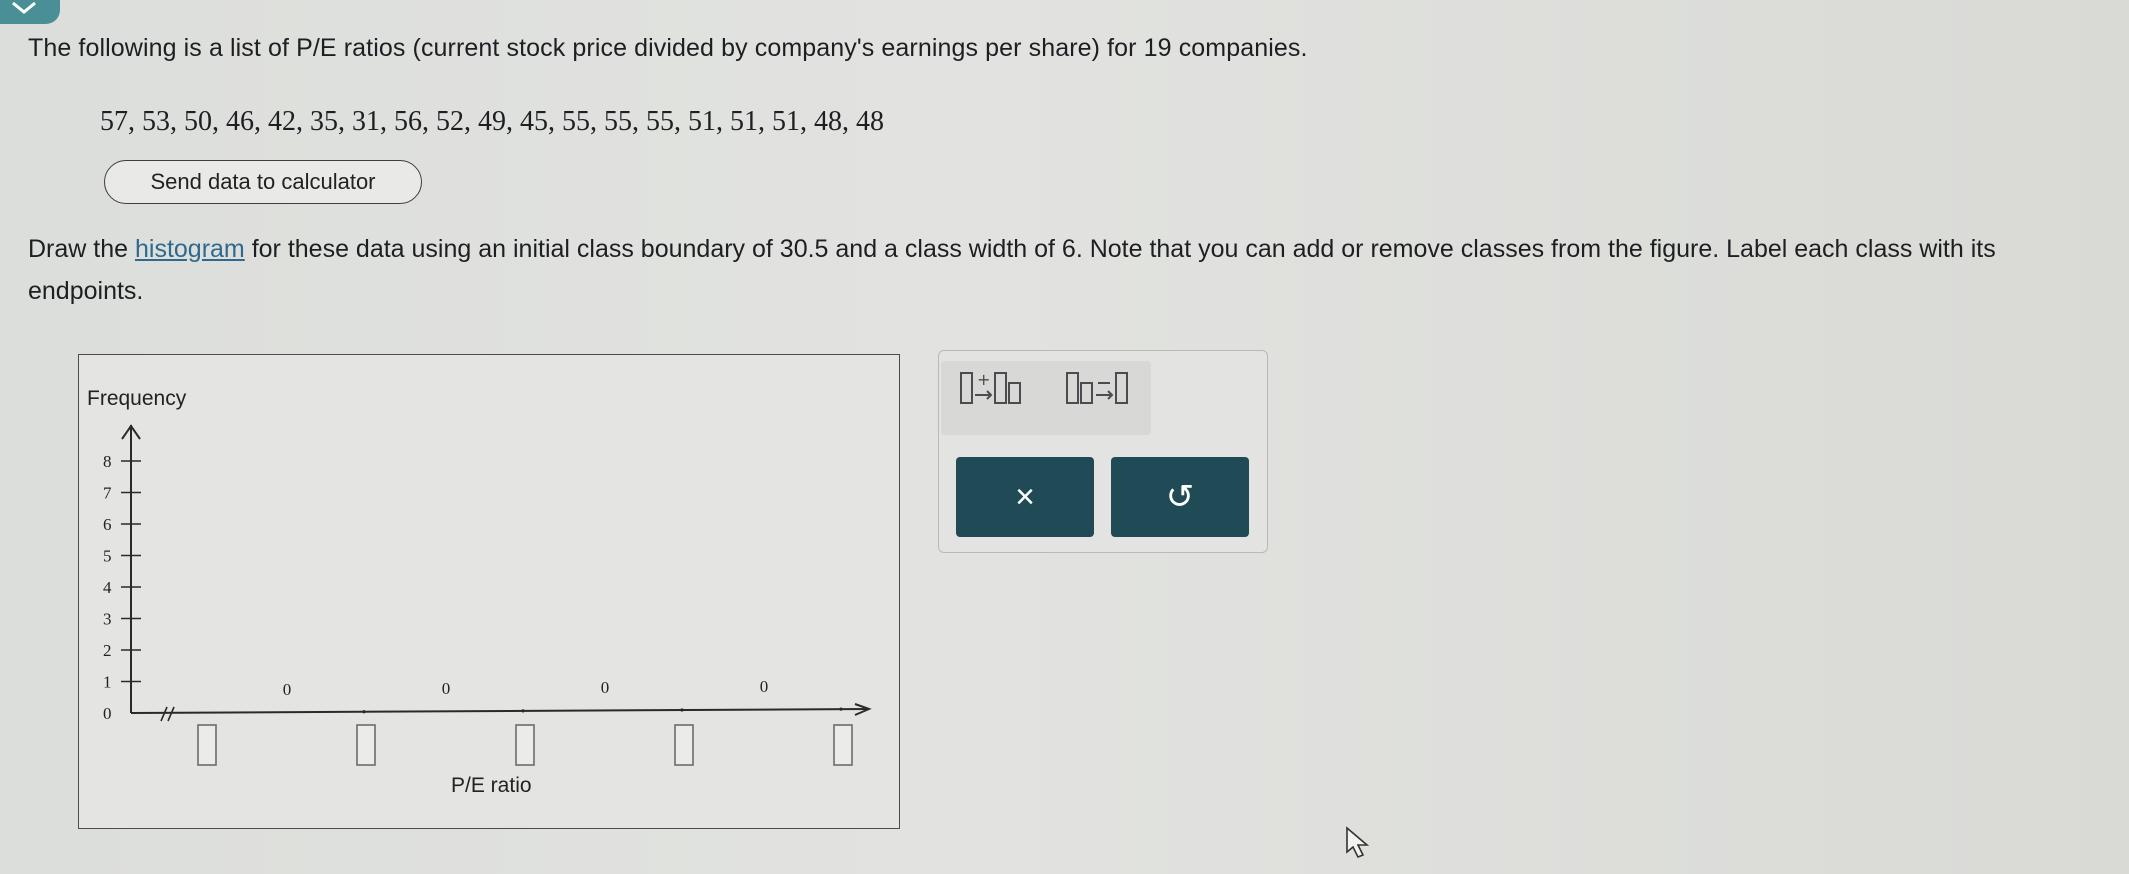 The image size is (2129, 874). Describe the element at coordinates (107, 619) in the screenshot. I see `y-tick-label: 3` at that location.